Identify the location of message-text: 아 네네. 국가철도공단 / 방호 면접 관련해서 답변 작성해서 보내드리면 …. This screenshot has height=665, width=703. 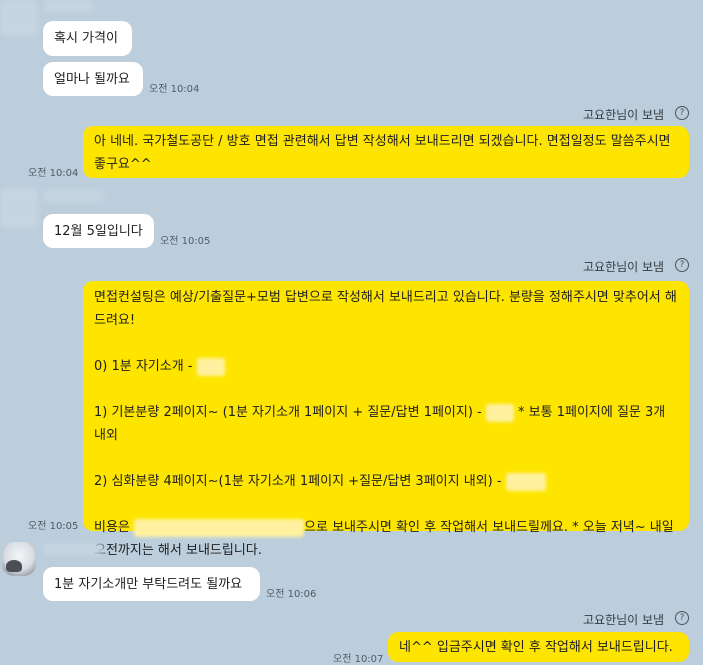
(382, 153).